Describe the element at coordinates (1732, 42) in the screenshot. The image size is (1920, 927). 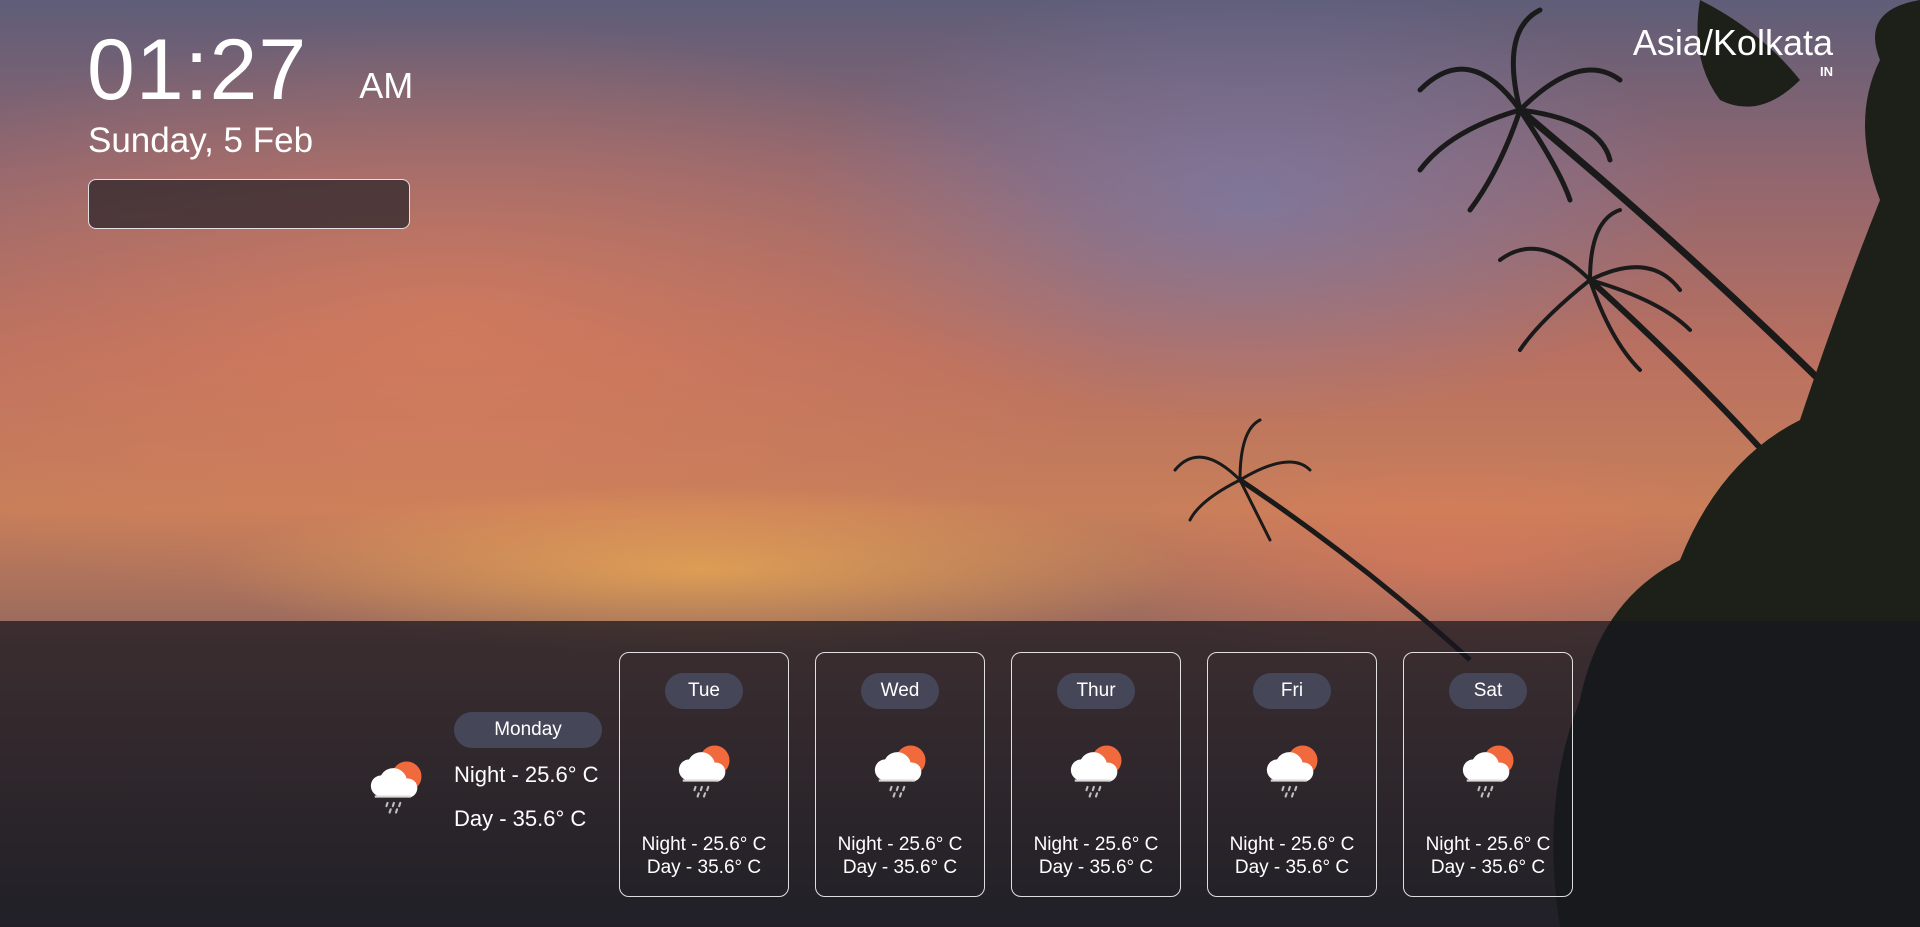
I see `timezone-name: Asia/Kolkata` at that location.